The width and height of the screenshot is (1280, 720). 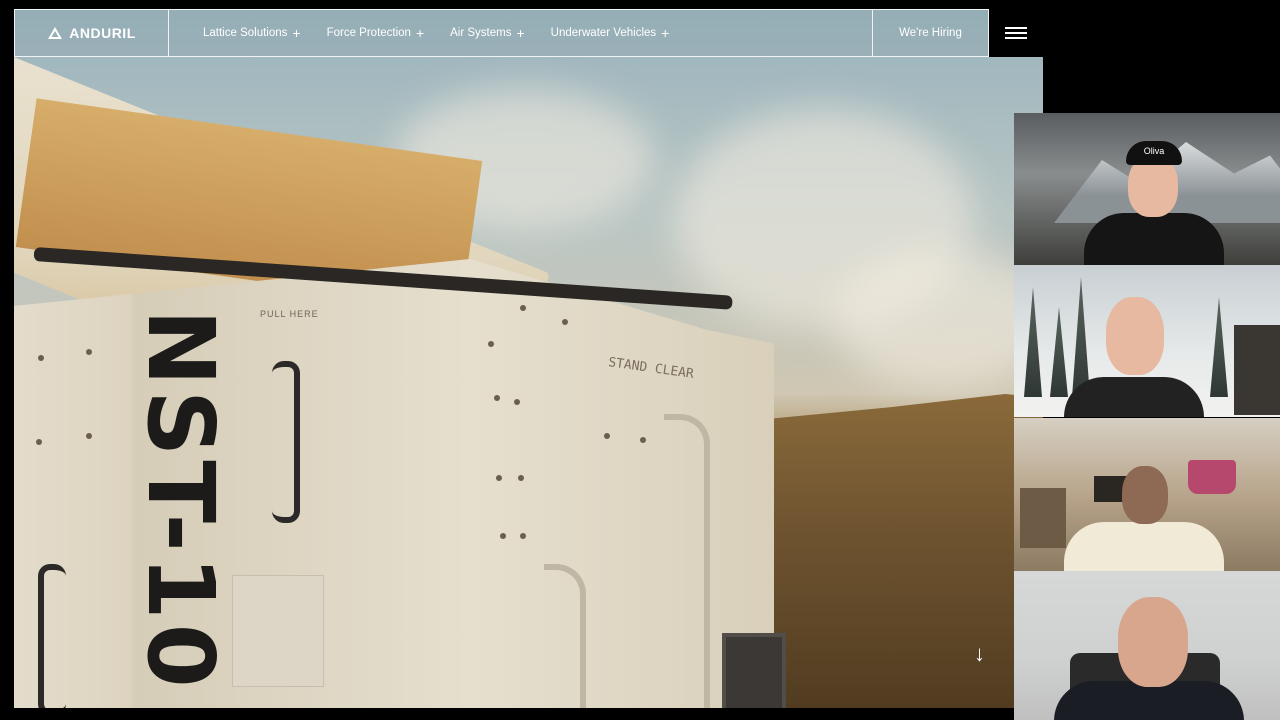 I want to click on participant-tile-1: Oliva, so click(x=1147, y=189).